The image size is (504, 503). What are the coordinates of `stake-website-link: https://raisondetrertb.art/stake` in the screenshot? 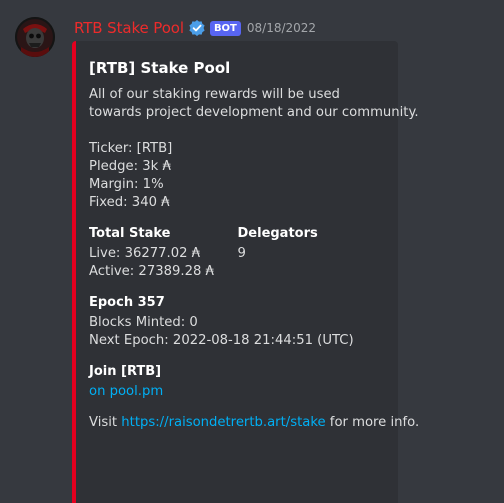 It's located at (223, 422).